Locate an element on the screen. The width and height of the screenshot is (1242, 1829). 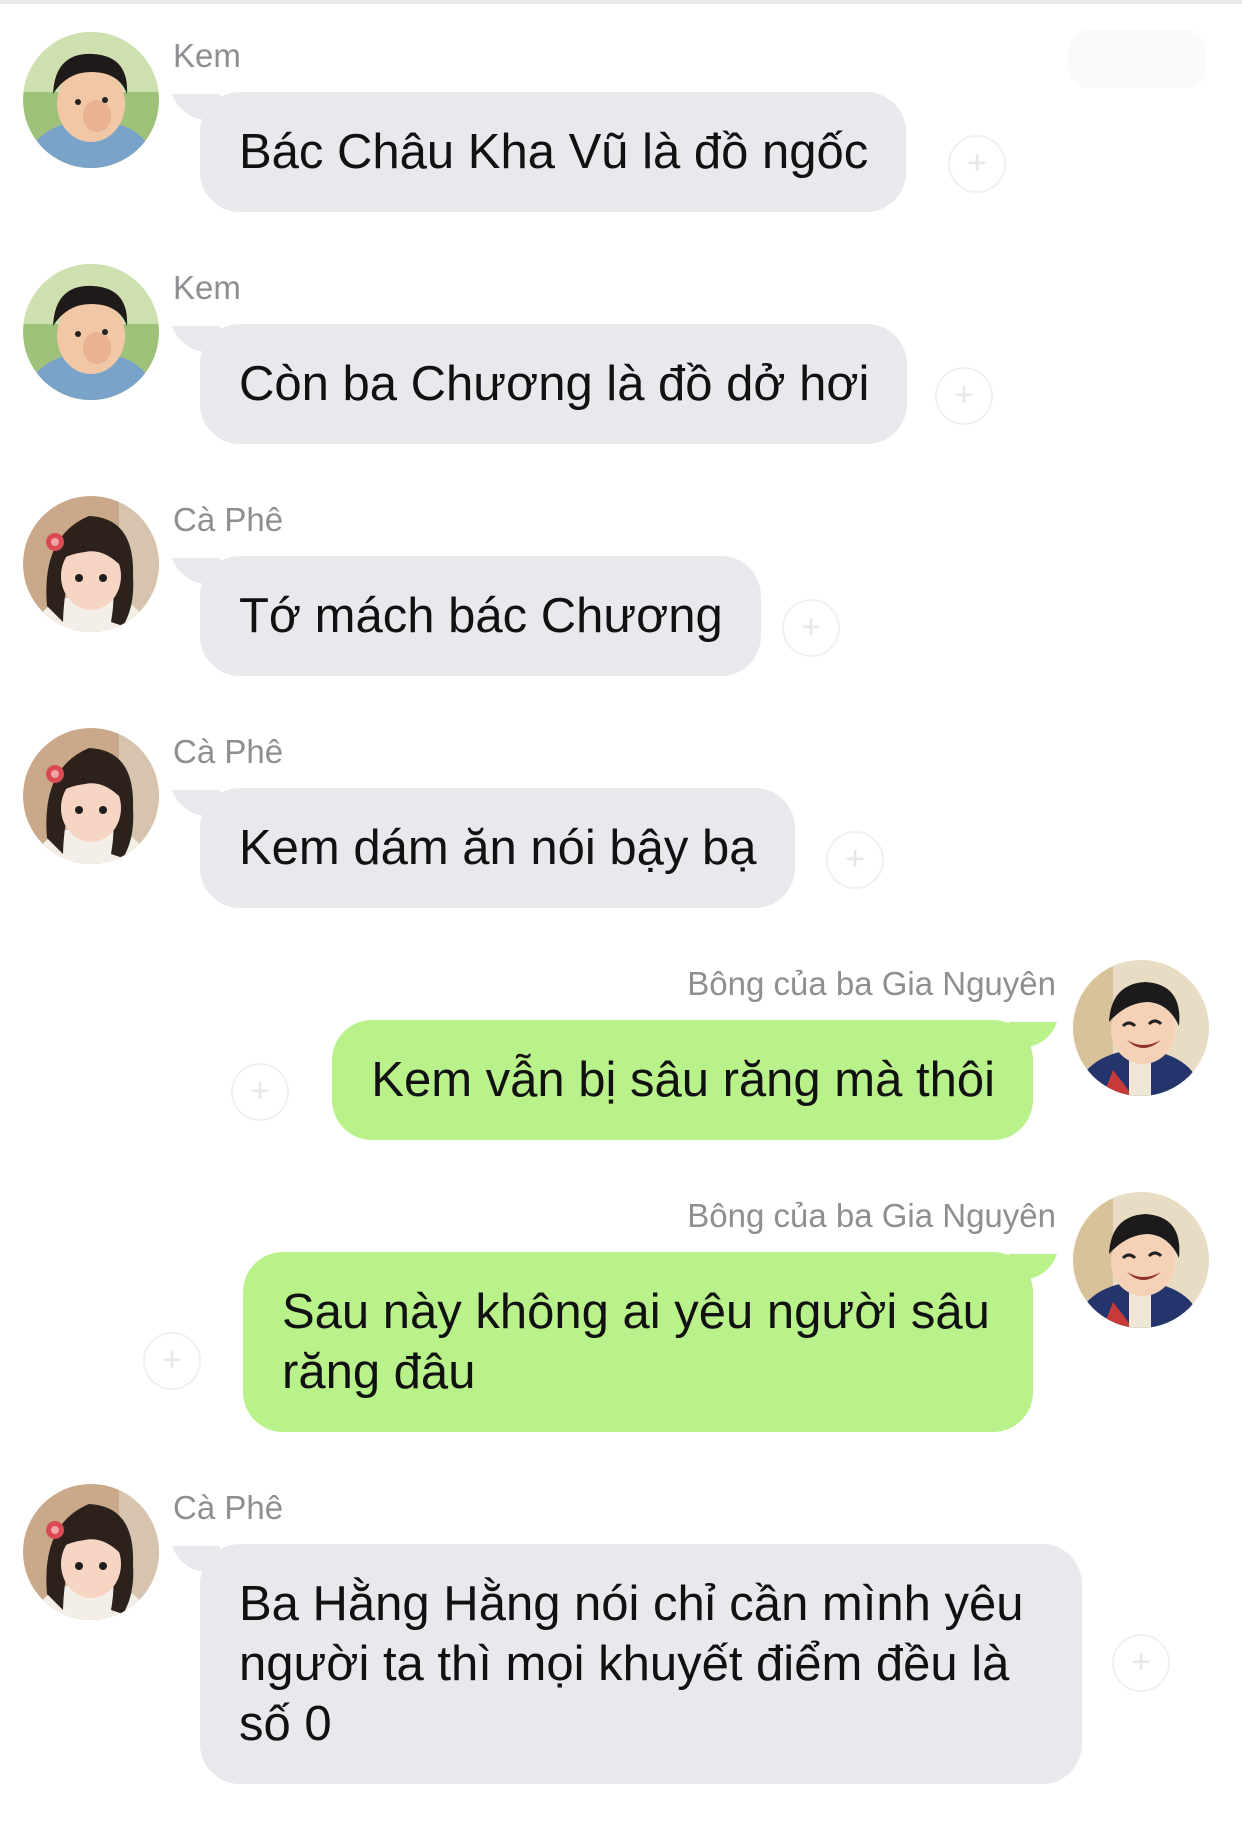
faded-header-pill is located at coordinates (1137, 59).